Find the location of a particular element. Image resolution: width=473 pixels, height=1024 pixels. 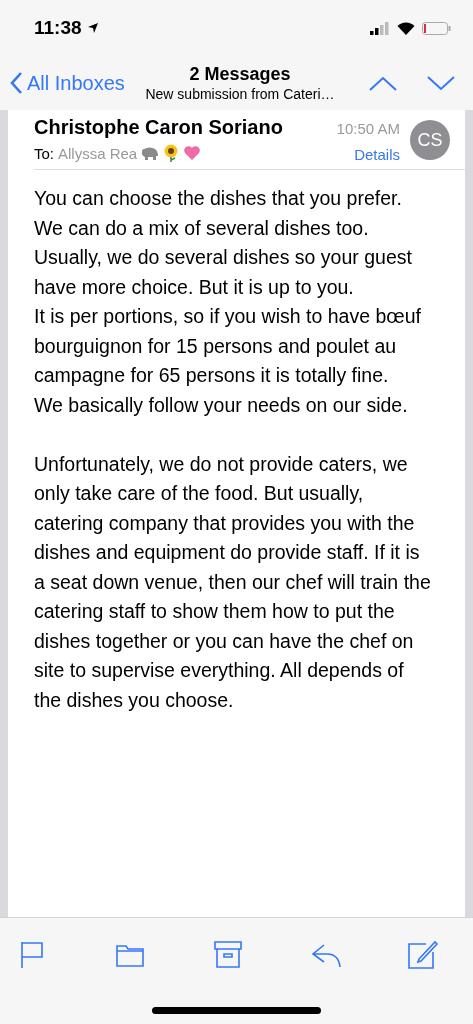

recipient-name: Allyssa Rea is located at coordinates (98, 153).